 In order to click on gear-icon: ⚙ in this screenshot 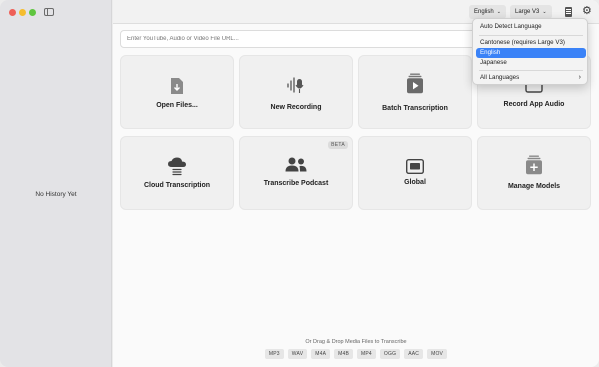, I will do `click(587, 11)`.